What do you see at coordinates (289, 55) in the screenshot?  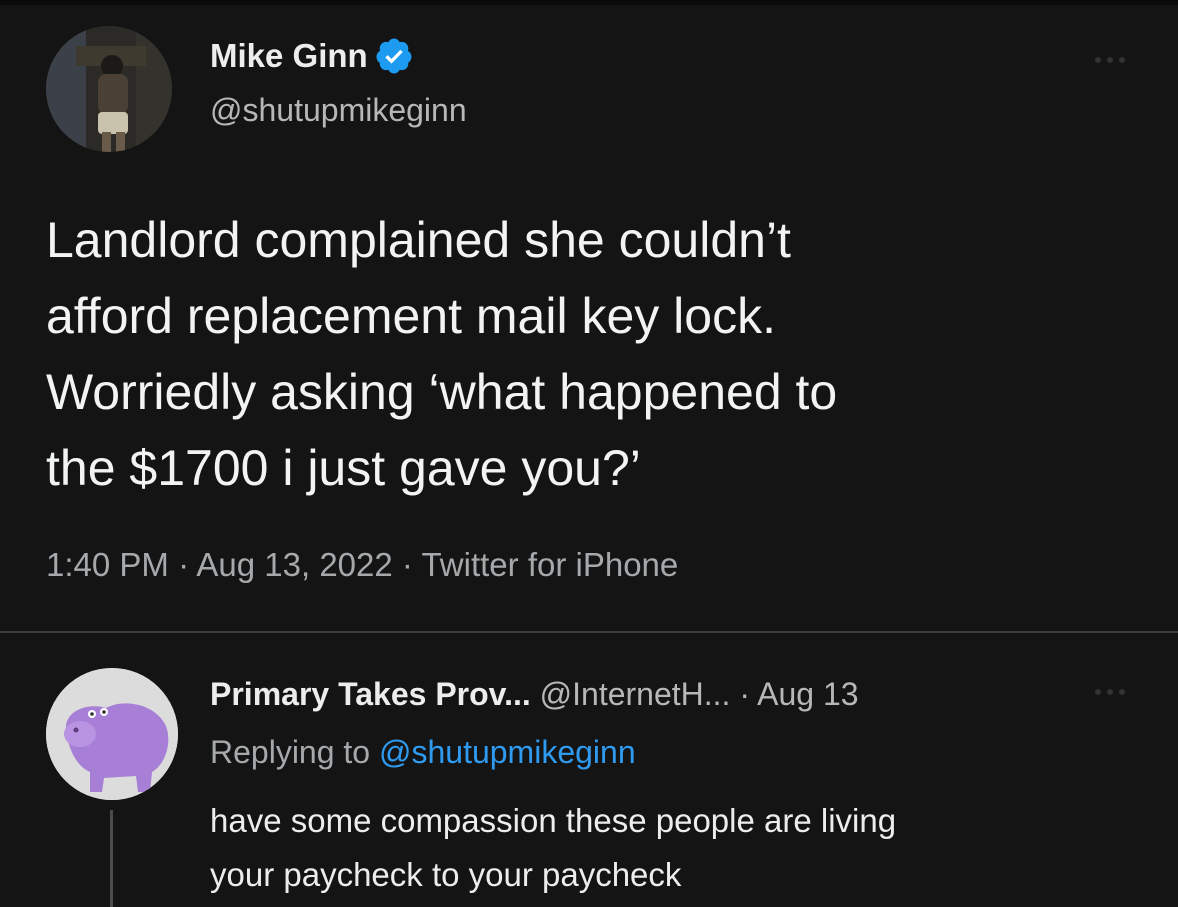 I see `author-name-text: Mike Ginn` at bounding box center [289, 55].